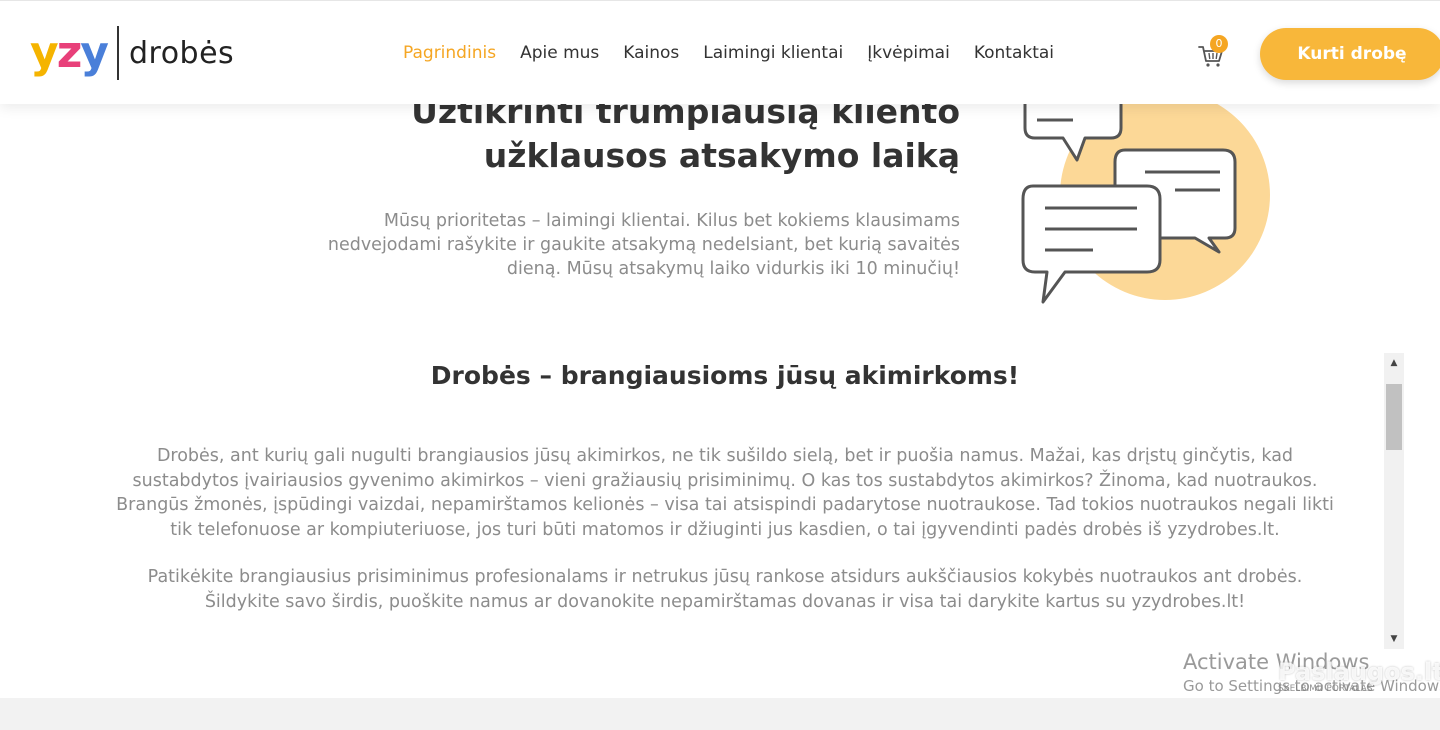  Describe the element at coordinates (559, 53) in the screenshot. I see `nav-item-apie-mus: Apie mus` at that location.